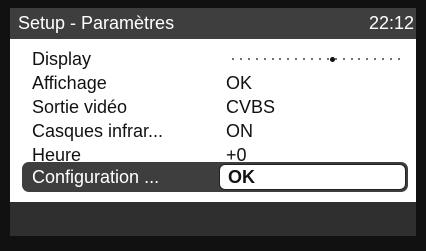  What do you see at coordinates (213, 219) in the screenshot?
I see `footer-bar` at bounding box center [213, 219].